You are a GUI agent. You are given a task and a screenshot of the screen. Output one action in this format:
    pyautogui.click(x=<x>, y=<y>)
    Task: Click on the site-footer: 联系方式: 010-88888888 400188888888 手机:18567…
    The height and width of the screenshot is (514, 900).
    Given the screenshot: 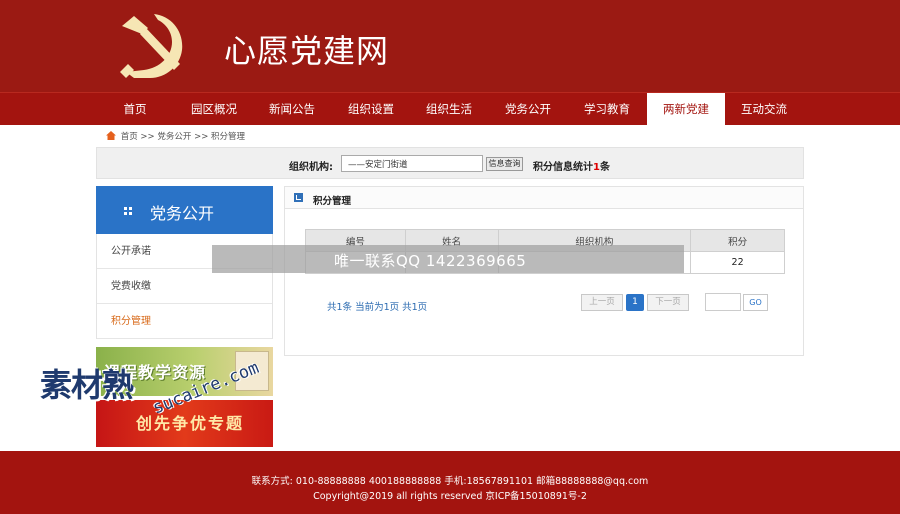 What is the action you would take?
    pyautogui.click(x=450, y=482)
    